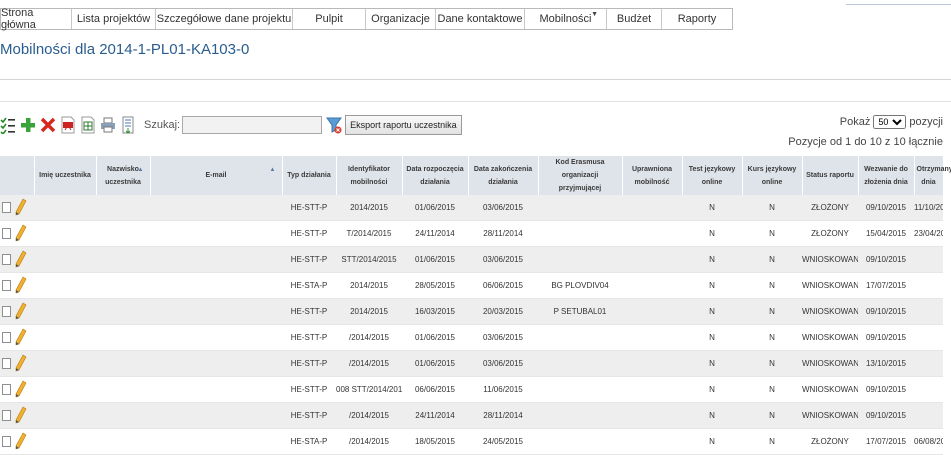 Image resolution: width=951 pixels, height=455 pixels. I want to click on nav-contacts: Dane kontaktowe, so click(480, 19).